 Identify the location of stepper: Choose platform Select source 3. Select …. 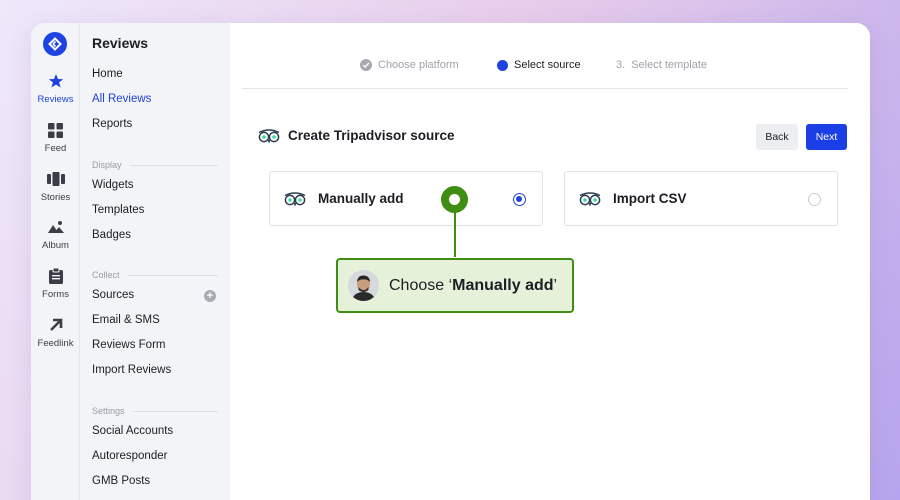
(545, 56).